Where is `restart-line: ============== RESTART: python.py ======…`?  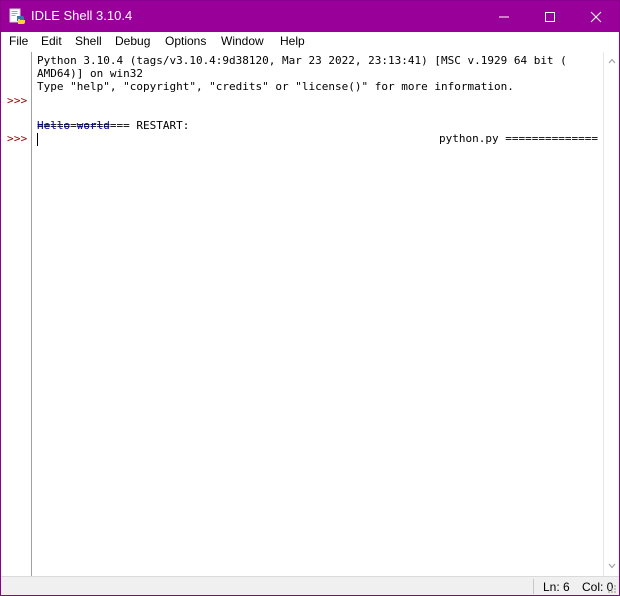 restart-line: ============== RESTART: python.py ======… is located at coordinates (317, 132).